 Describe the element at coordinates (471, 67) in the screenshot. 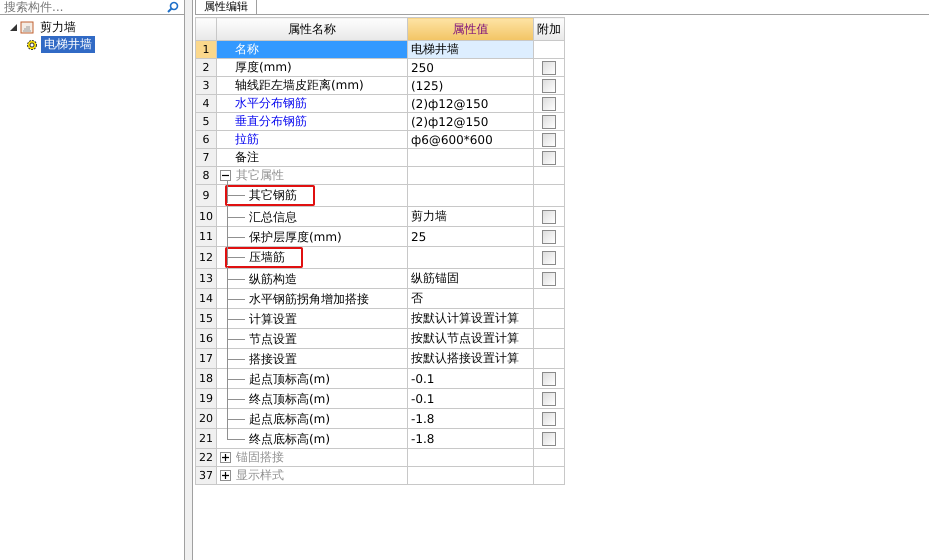

I see `property-value: 250` at that location.